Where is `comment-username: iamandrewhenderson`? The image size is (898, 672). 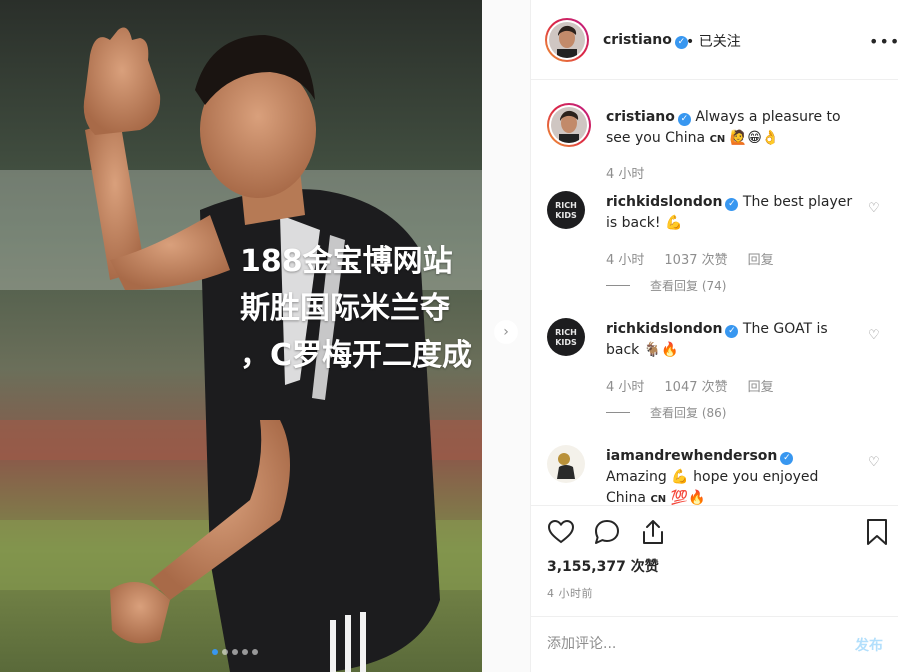
comment-username: iamandrewhenderson is located at coordinates (691, 456).